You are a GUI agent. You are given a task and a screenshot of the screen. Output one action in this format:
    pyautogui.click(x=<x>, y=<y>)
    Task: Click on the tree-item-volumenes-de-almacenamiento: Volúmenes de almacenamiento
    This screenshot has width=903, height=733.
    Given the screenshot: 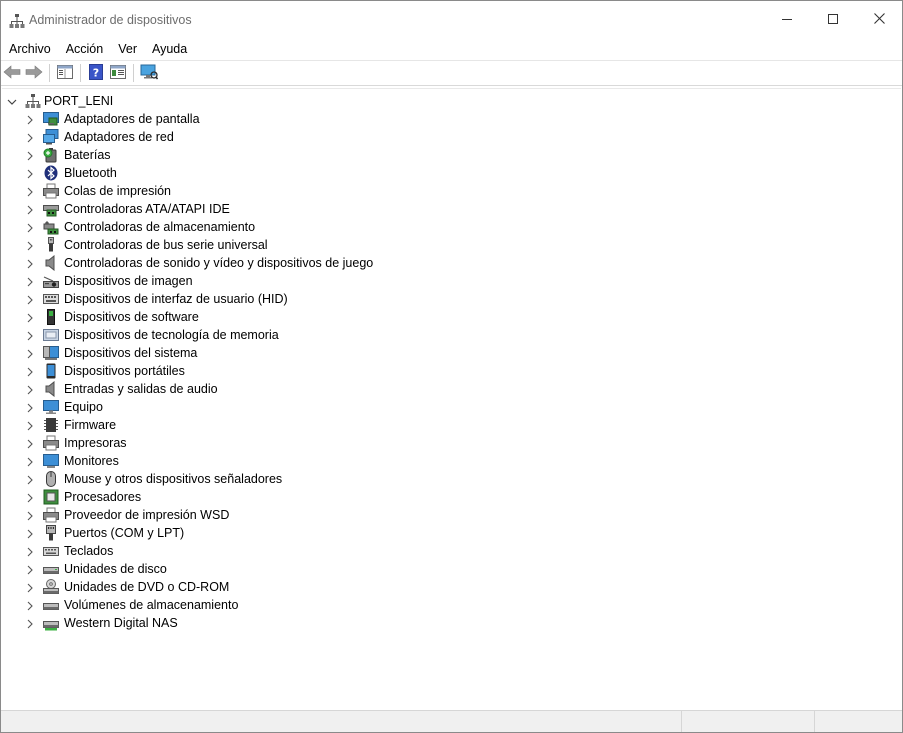 What is the action you would take?
    pyautogui.click(x=302, y=605)
    